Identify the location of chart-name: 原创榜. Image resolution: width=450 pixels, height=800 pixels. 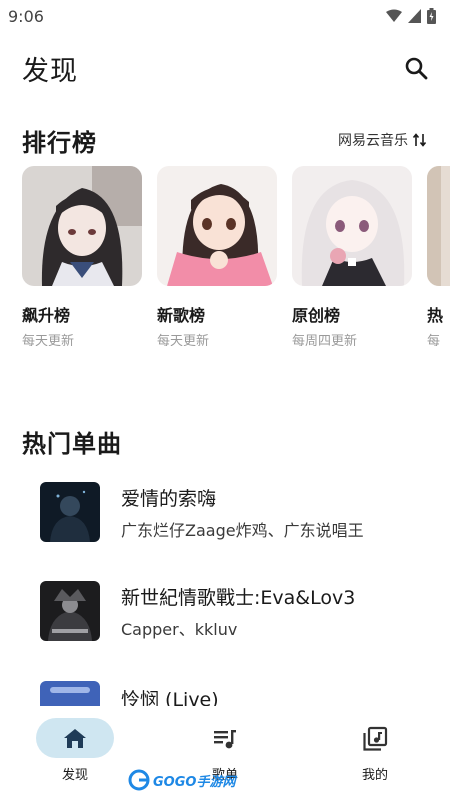
(316, 315).